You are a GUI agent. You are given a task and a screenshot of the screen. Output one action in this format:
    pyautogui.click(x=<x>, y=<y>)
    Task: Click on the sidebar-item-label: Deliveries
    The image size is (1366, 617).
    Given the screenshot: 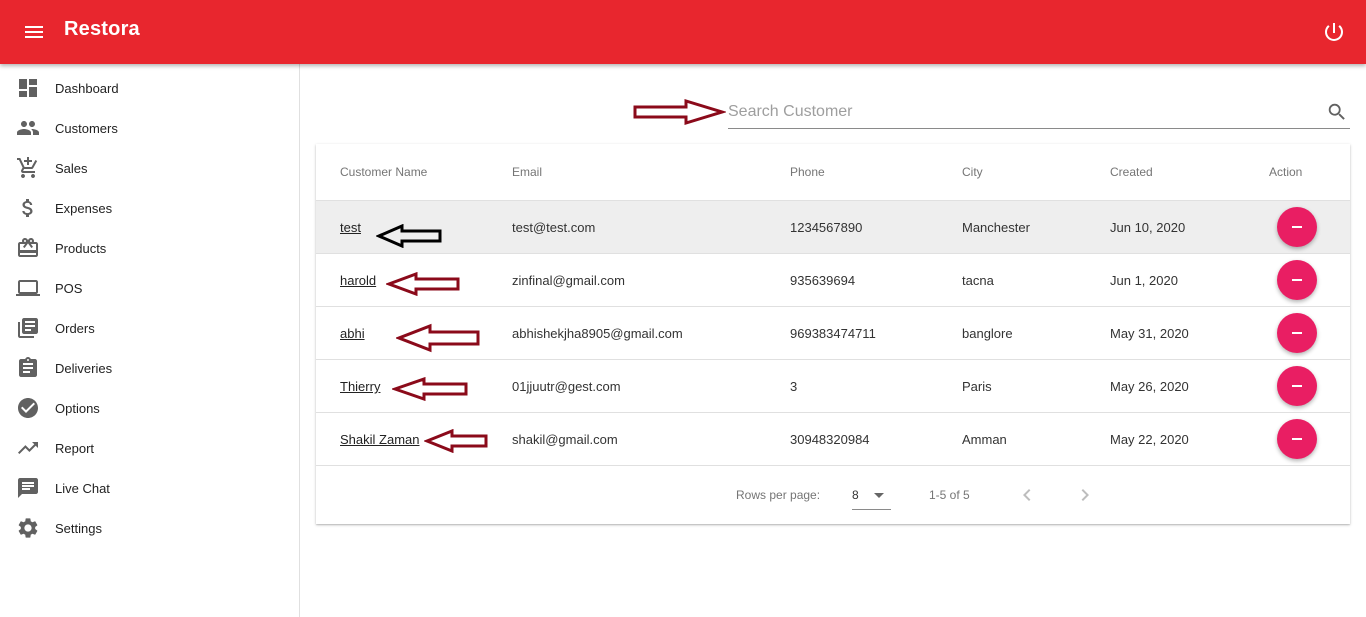 What is the action you would take?
    pyautogui.click(x=84, y=368)
    